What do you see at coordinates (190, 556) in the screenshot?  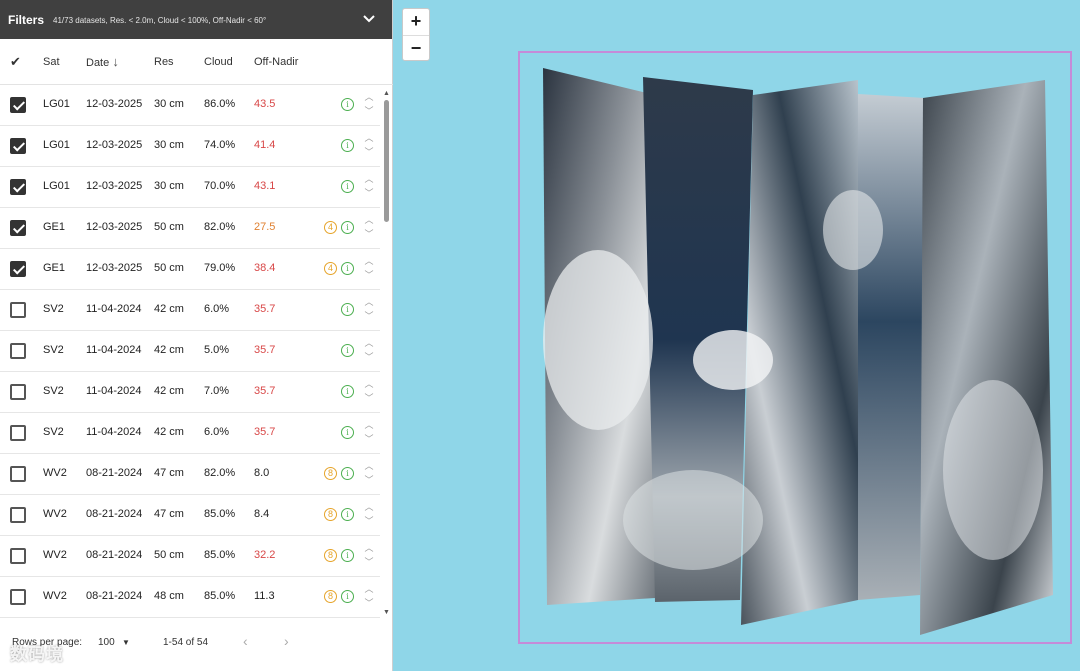 I see `table-row: WV2 08-21-2024 50 cm 85.0% 32.2 8 i ︿ ﹀` at bounding box center [190, 556].